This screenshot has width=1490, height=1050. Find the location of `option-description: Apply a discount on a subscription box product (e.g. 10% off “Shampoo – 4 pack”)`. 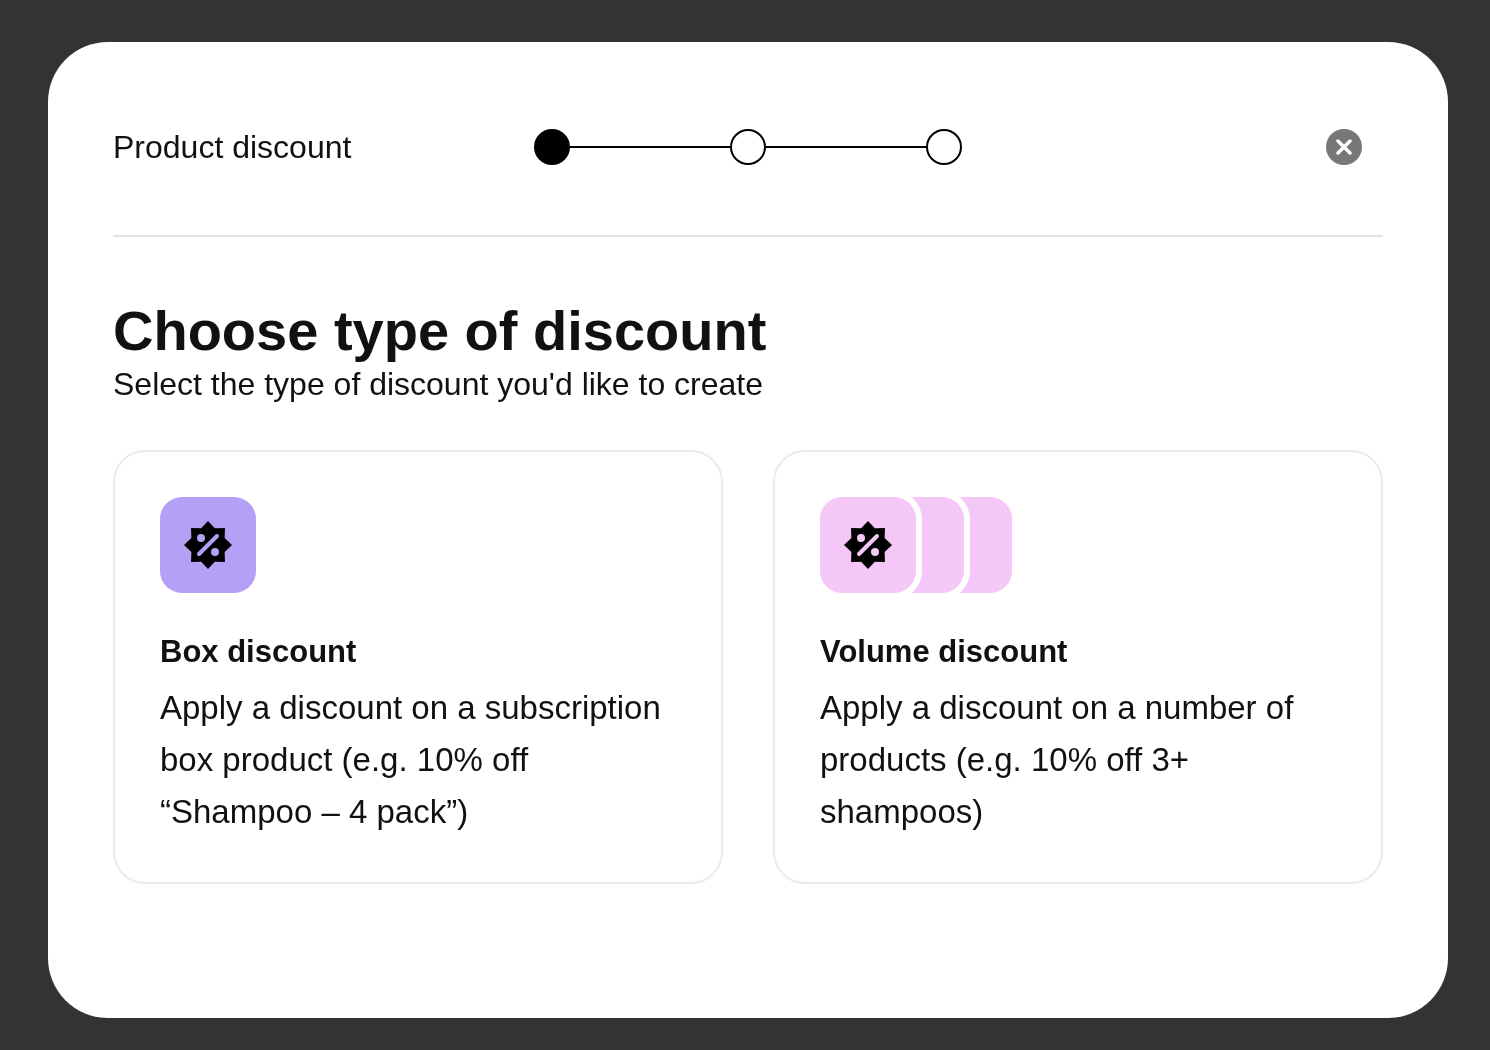

option-description: Apply a discount on a subscription box product (e.g. 10% off “Shampoo – 4 pack”) is located at coordinates (411, 760).